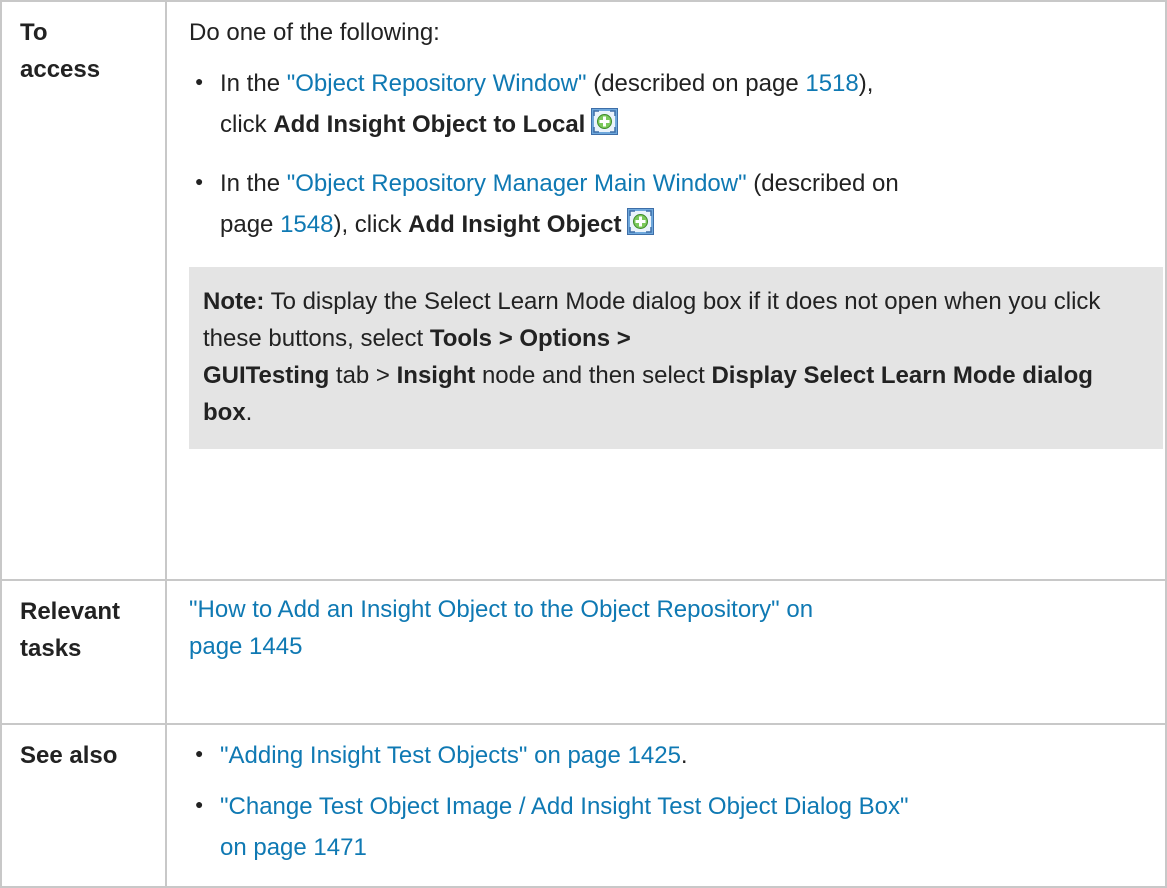  Describe the element at coordinates (306, 224) in the screenshot. I see `page-link: 1548` at that location.